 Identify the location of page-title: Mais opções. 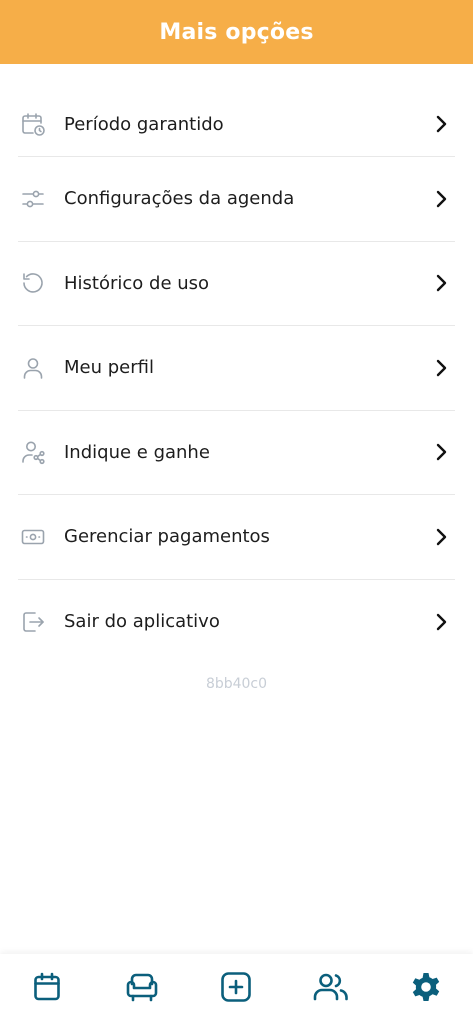
(236, 32).